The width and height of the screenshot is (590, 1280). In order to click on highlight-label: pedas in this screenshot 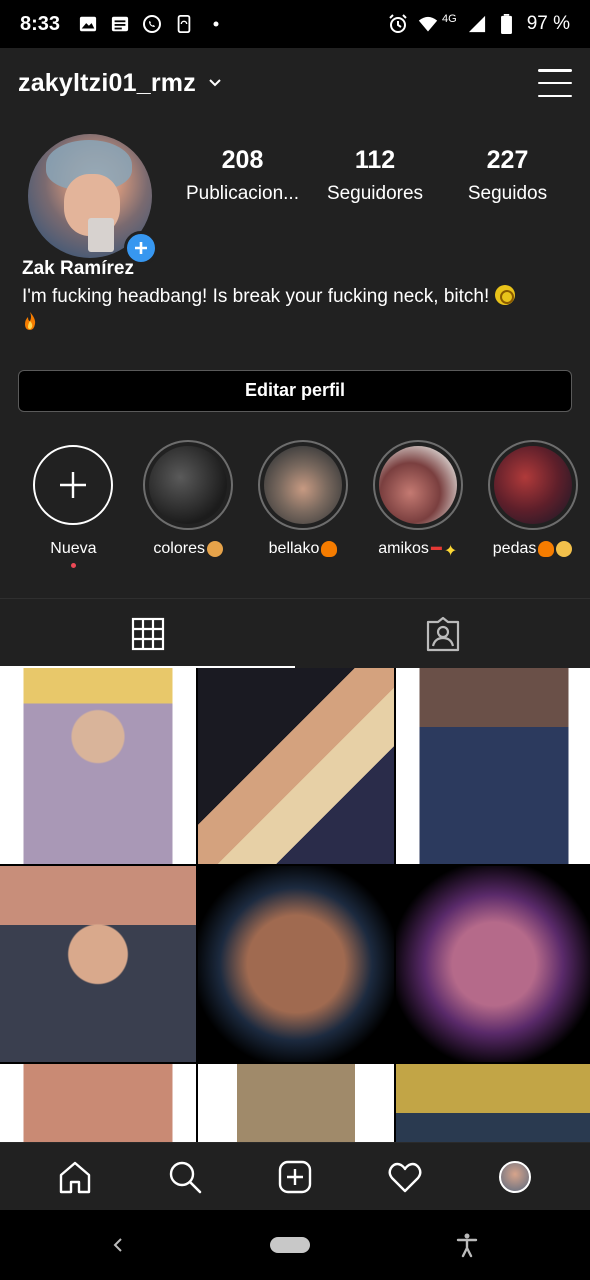, I will do `click(514, 548)`.